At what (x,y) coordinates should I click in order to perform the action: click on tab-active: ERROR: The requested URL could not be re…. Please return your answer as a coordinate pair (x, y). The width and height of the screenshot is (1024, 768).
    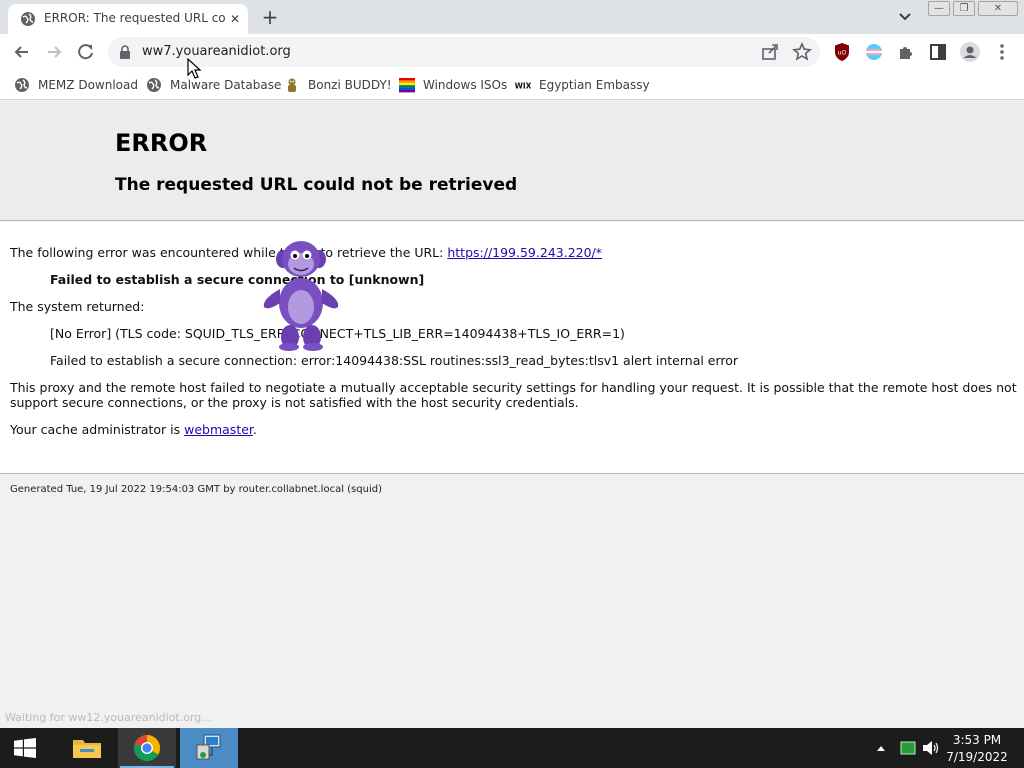
    Looking at the image, I should click on (128, 19).